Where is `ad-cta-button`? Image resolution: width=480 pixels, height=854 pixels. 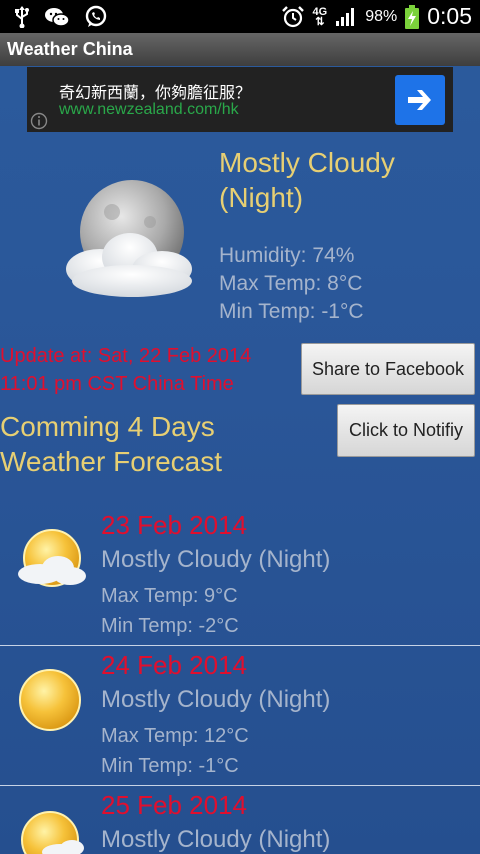
ad-cta-button is located at coordinates (420, 100).